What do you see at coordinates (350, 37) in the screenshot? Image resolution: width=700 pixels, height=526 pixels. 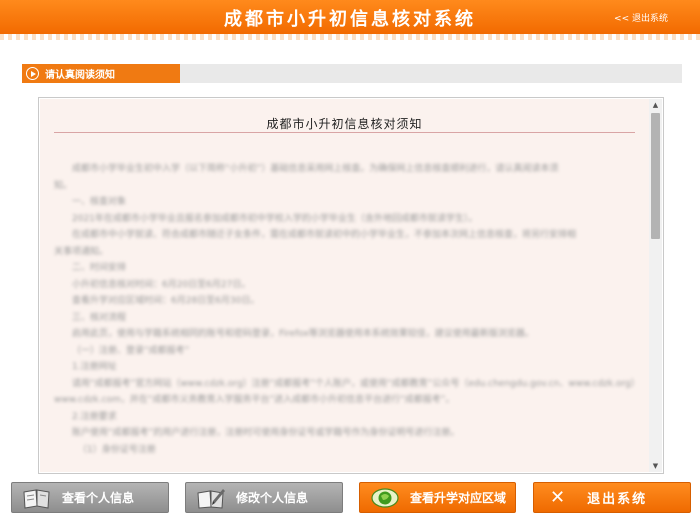 I see `header-divider` at bounding box center [350, 37].